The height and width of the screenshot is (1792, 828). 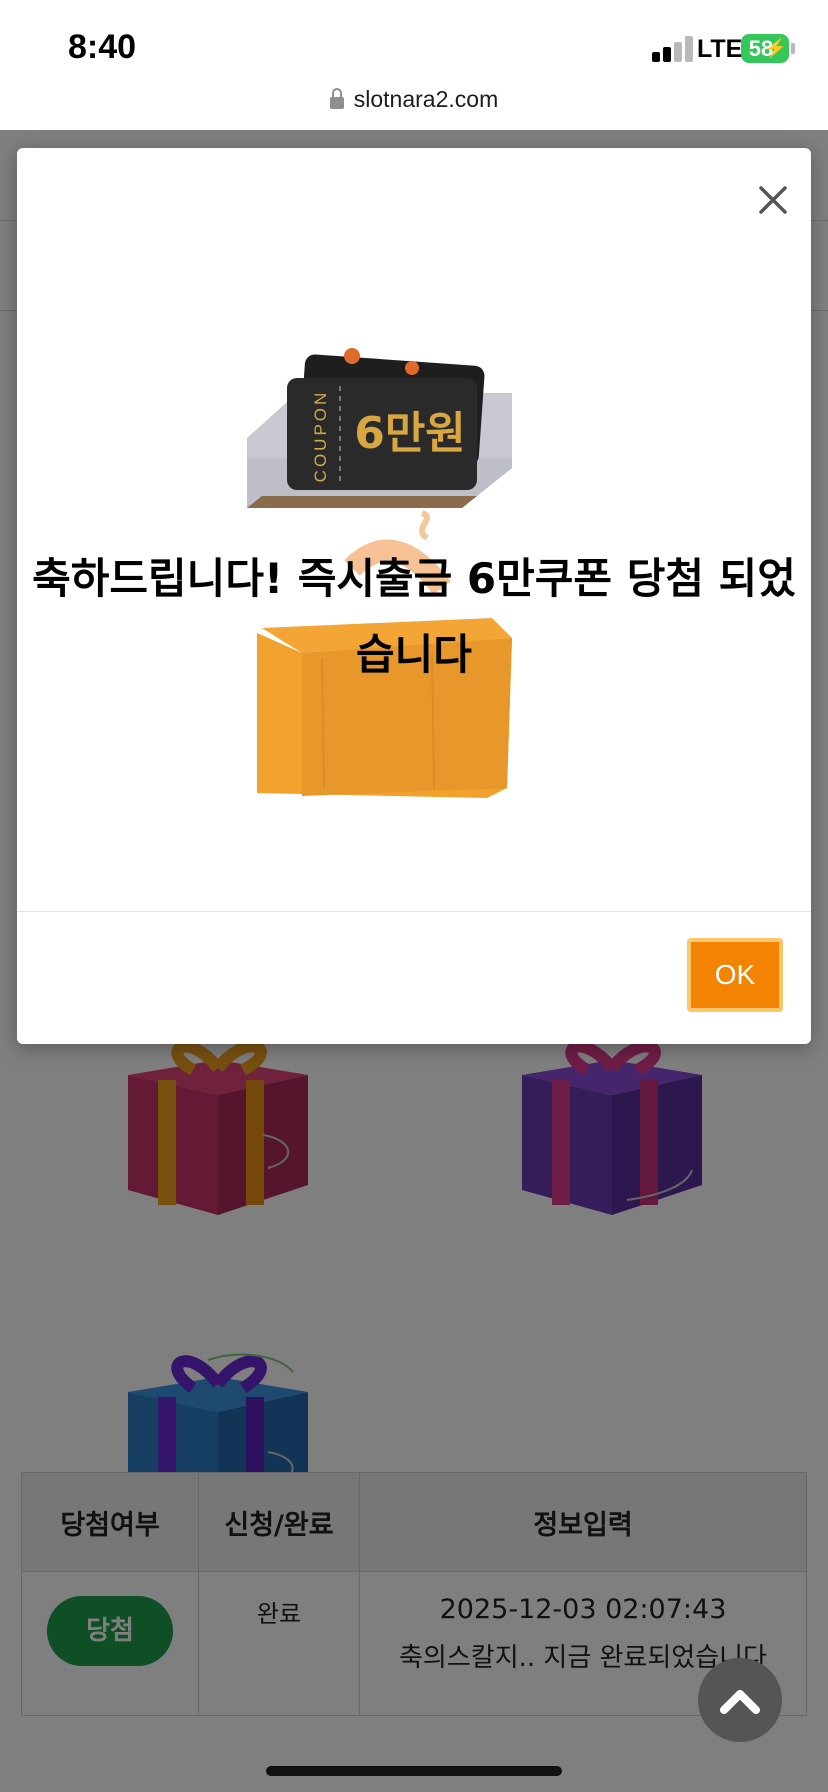 What do you see at coordinates (775, 48) in the screenshot?
I see `charging-bolt-icon: ⚡` at bounding box center [775, 48].